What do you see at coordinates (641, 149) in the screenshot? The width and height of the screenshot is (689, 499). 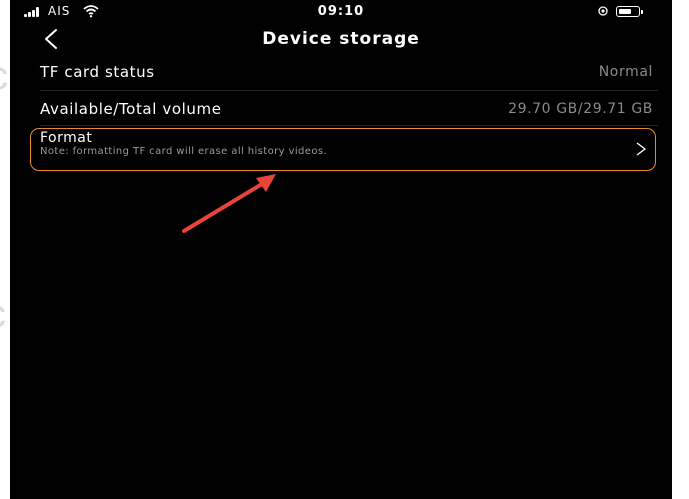 I see `chevron-right-icon` at bounding box center [641, 149].